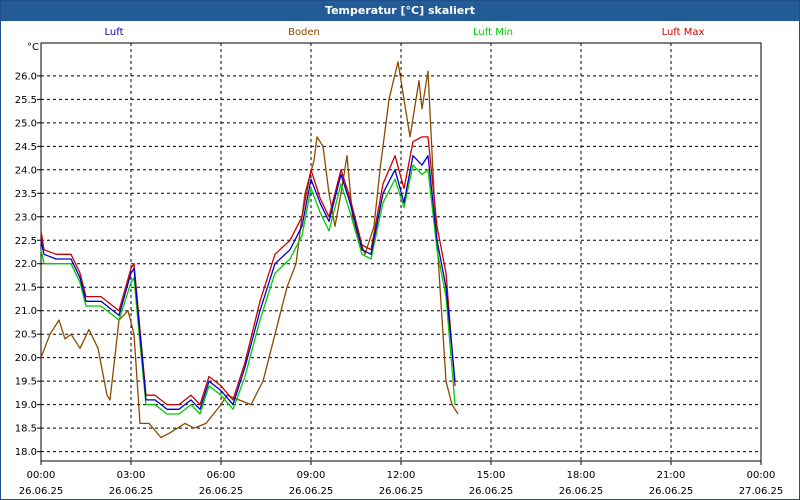 This screenshot has width=800, height=500. Describe the element at coordinates (26, 76) in the screenshot. I see `y-tick-label: 26.0` at that location.